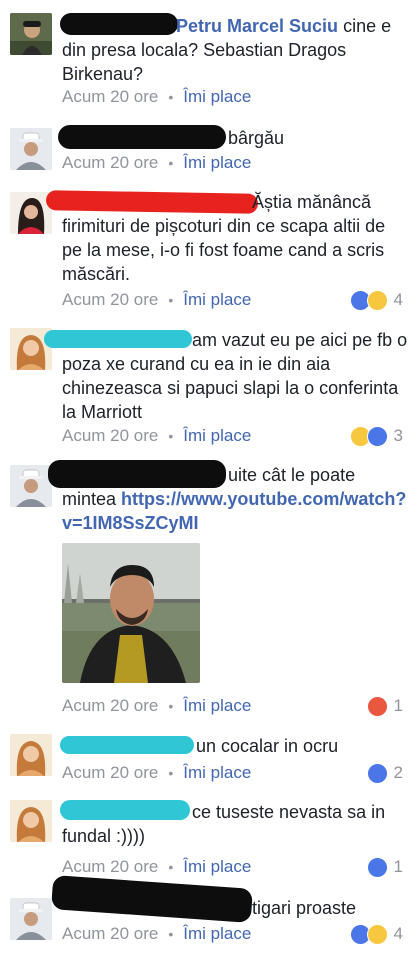 The image size is (417, 960). I want to click on comment-text: ce tuseste nevasta sa in fundal :)))), so click(236, 824).